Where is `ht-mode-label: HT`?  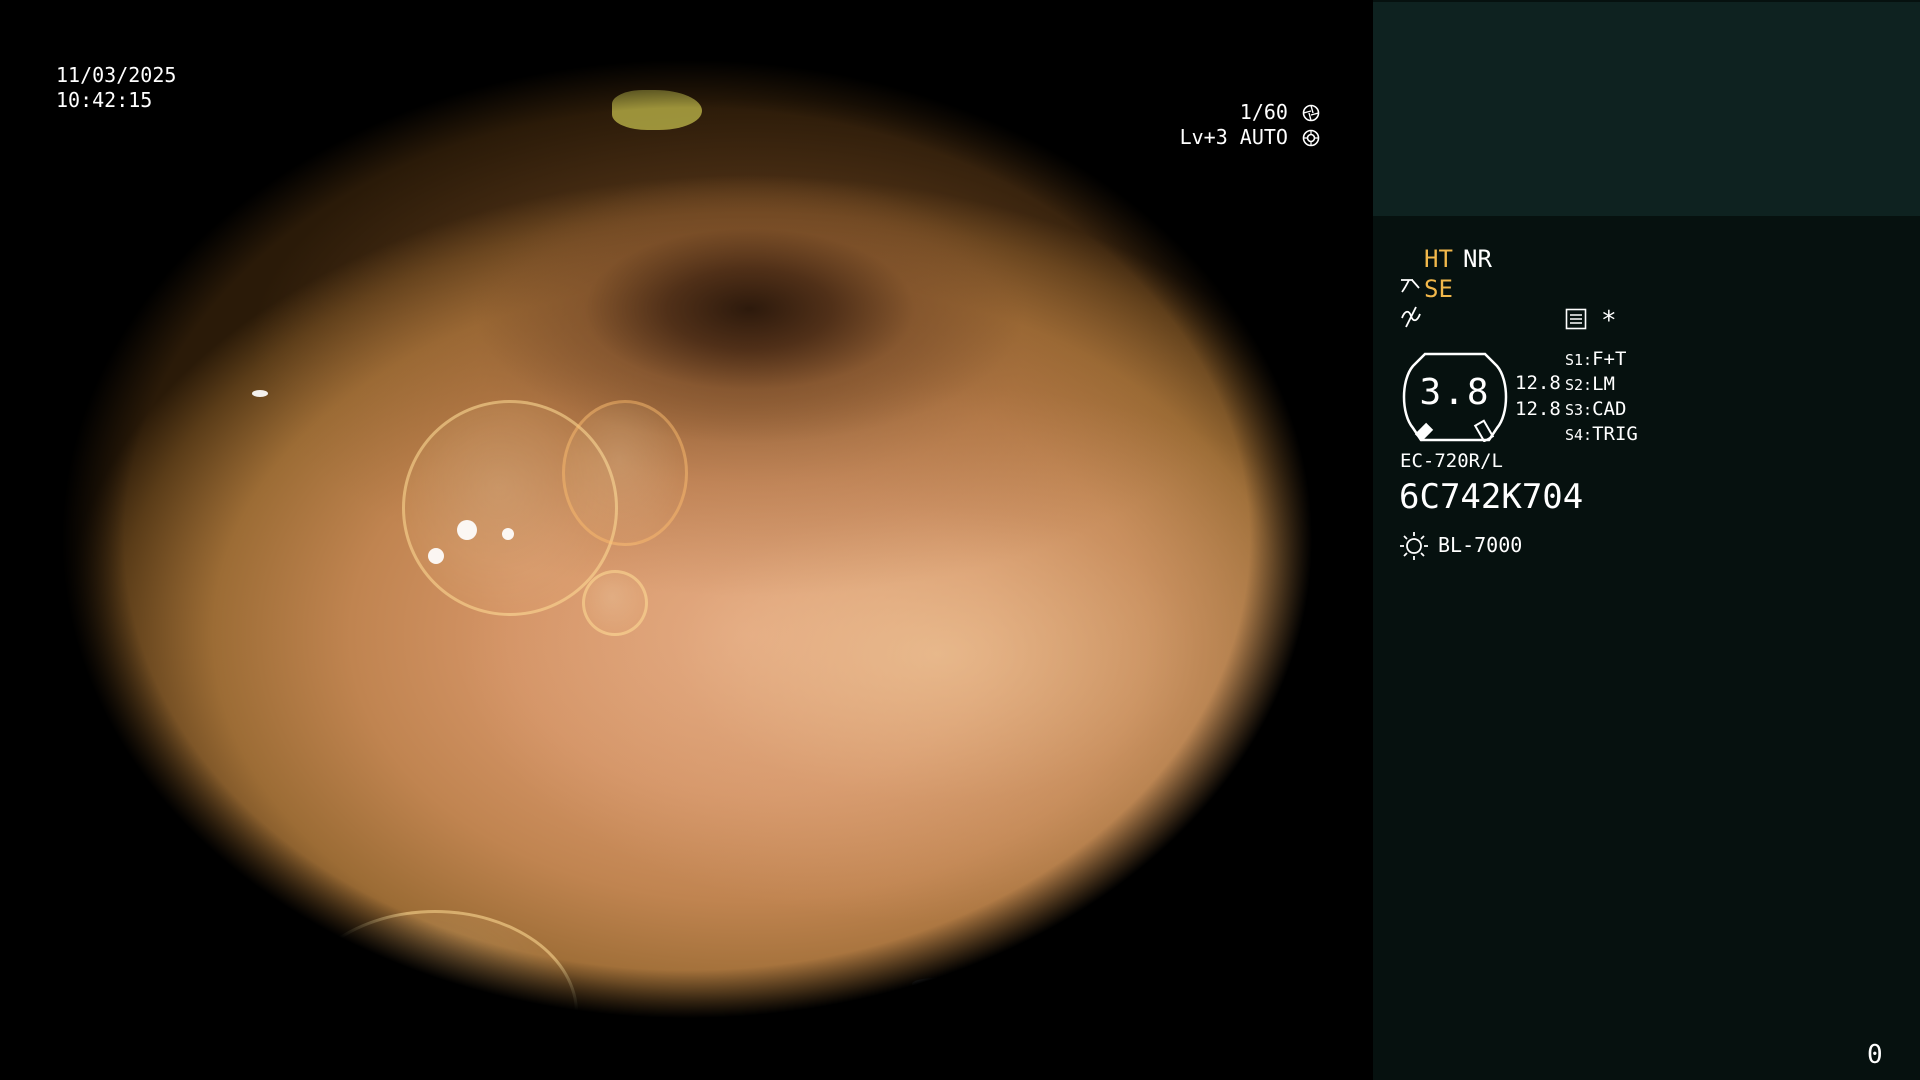 ht-mode-label: HT is located at coordinates (1438, 259).